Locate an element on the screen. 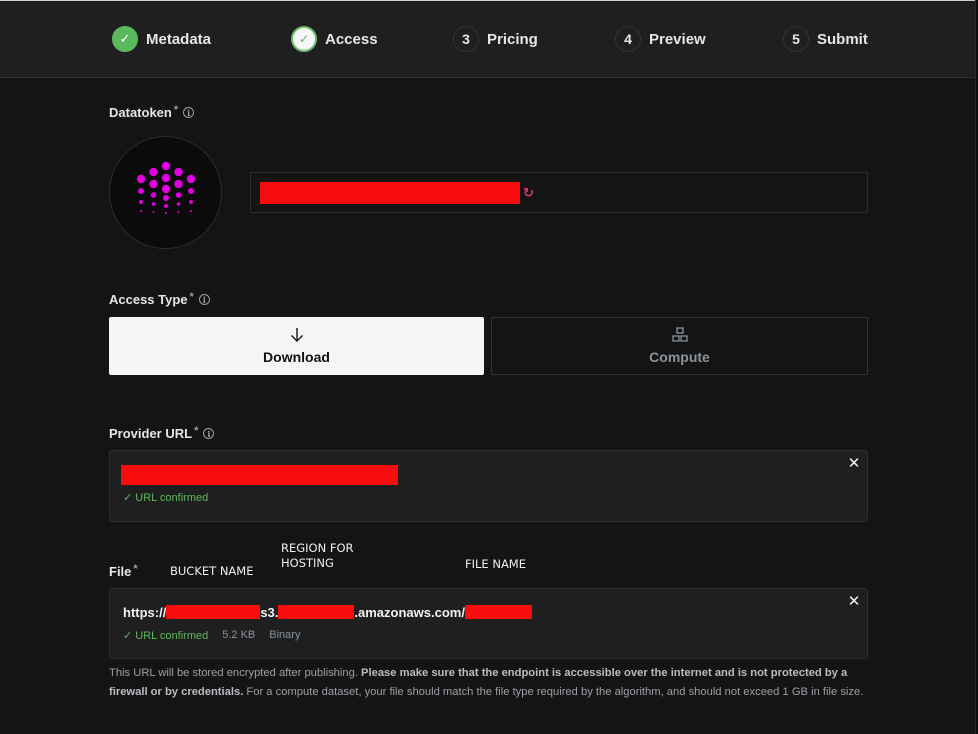 The image size is (978, 734). step-label: Access is located at coordinates (351, 39).